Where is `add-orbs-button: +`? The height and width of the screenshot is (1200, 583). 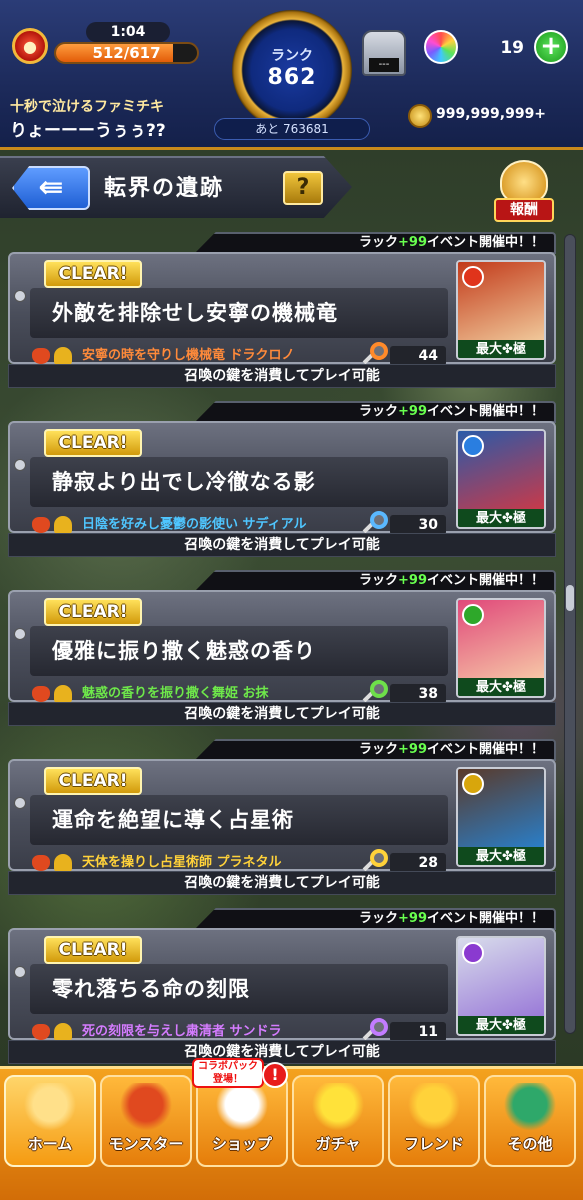
add-orbs-button: + is located at coordinates (551, 47).